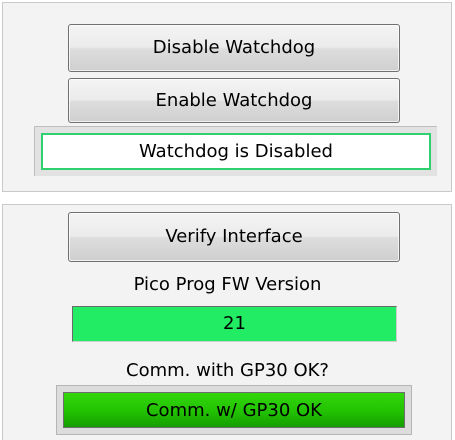  I want to click on watchdog-status-indicator: Watchdog is Disabled, so click(236, 151).